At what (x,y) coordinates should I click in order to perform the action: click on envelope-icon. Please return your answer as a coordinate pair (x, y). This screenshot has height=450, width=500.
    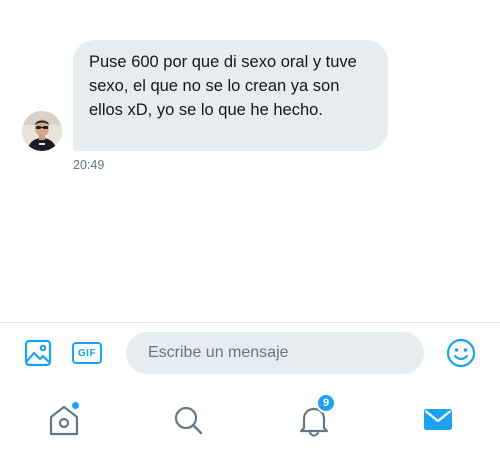
    Looking at the image, I should click on (438, 419).